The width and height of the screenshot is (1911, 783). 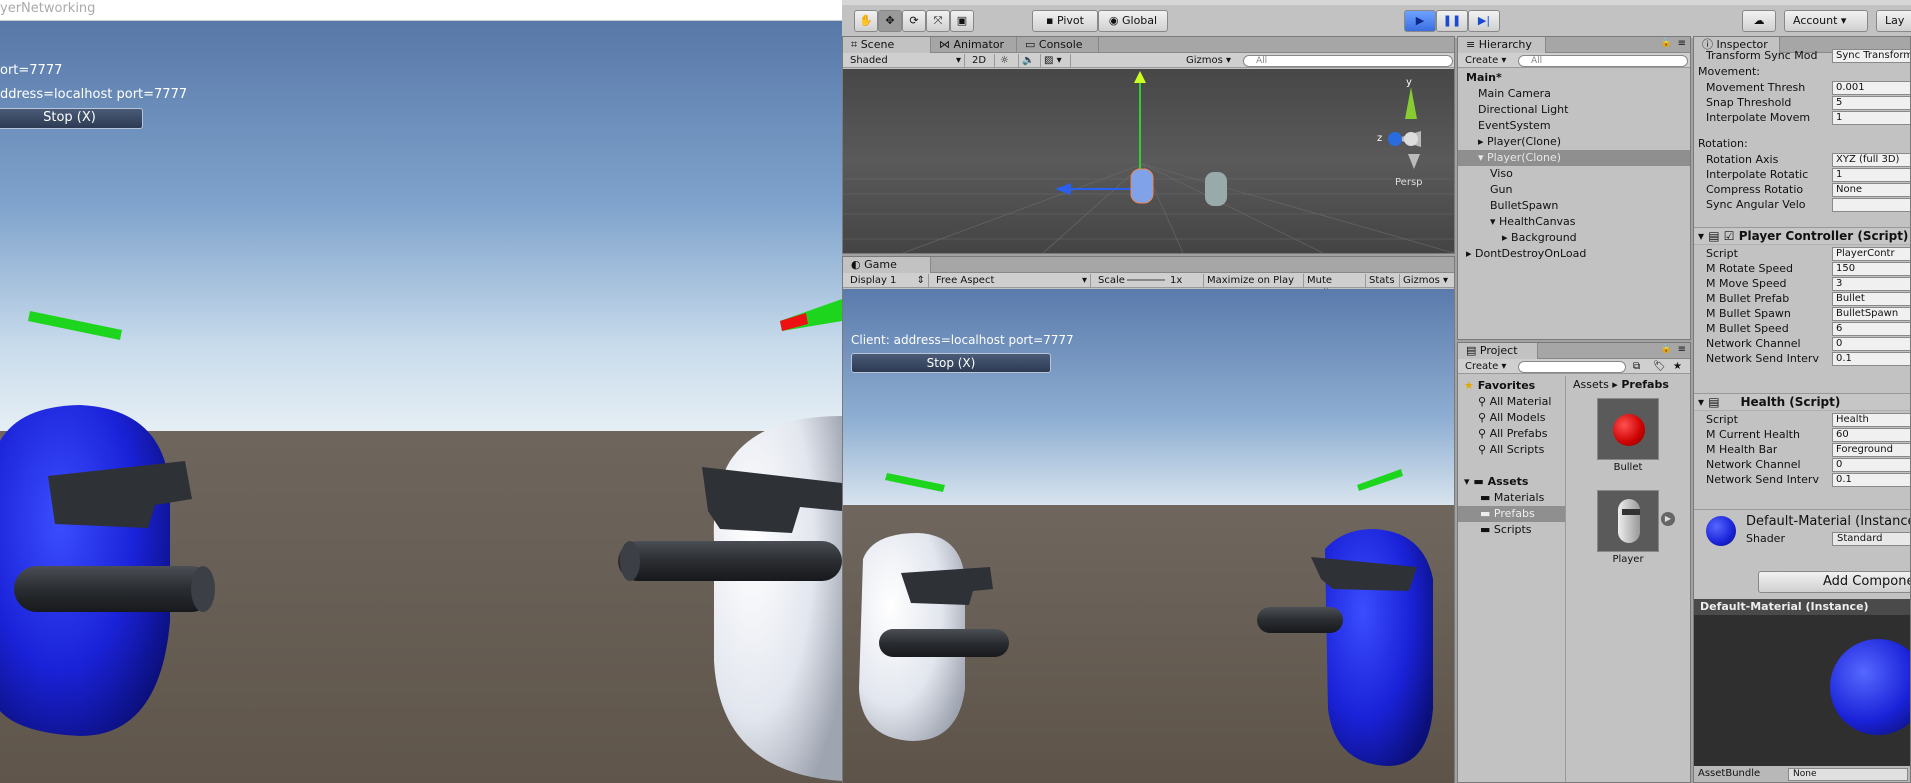 I want to click on mute-audio-toggle: Mute audio, so click(x=1334, y=286).